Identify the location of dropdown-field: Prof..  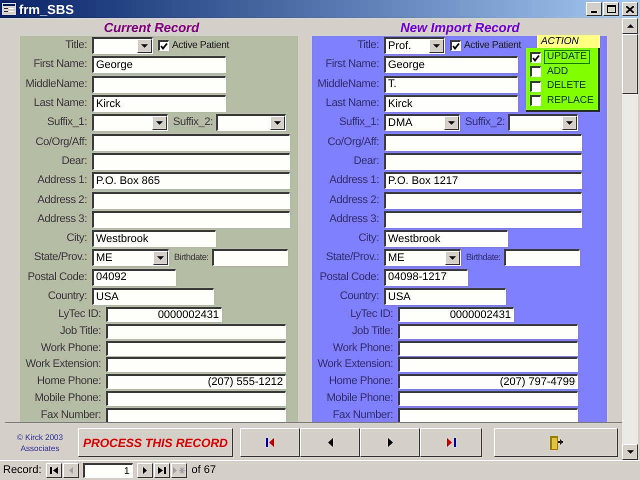
(414, 45).